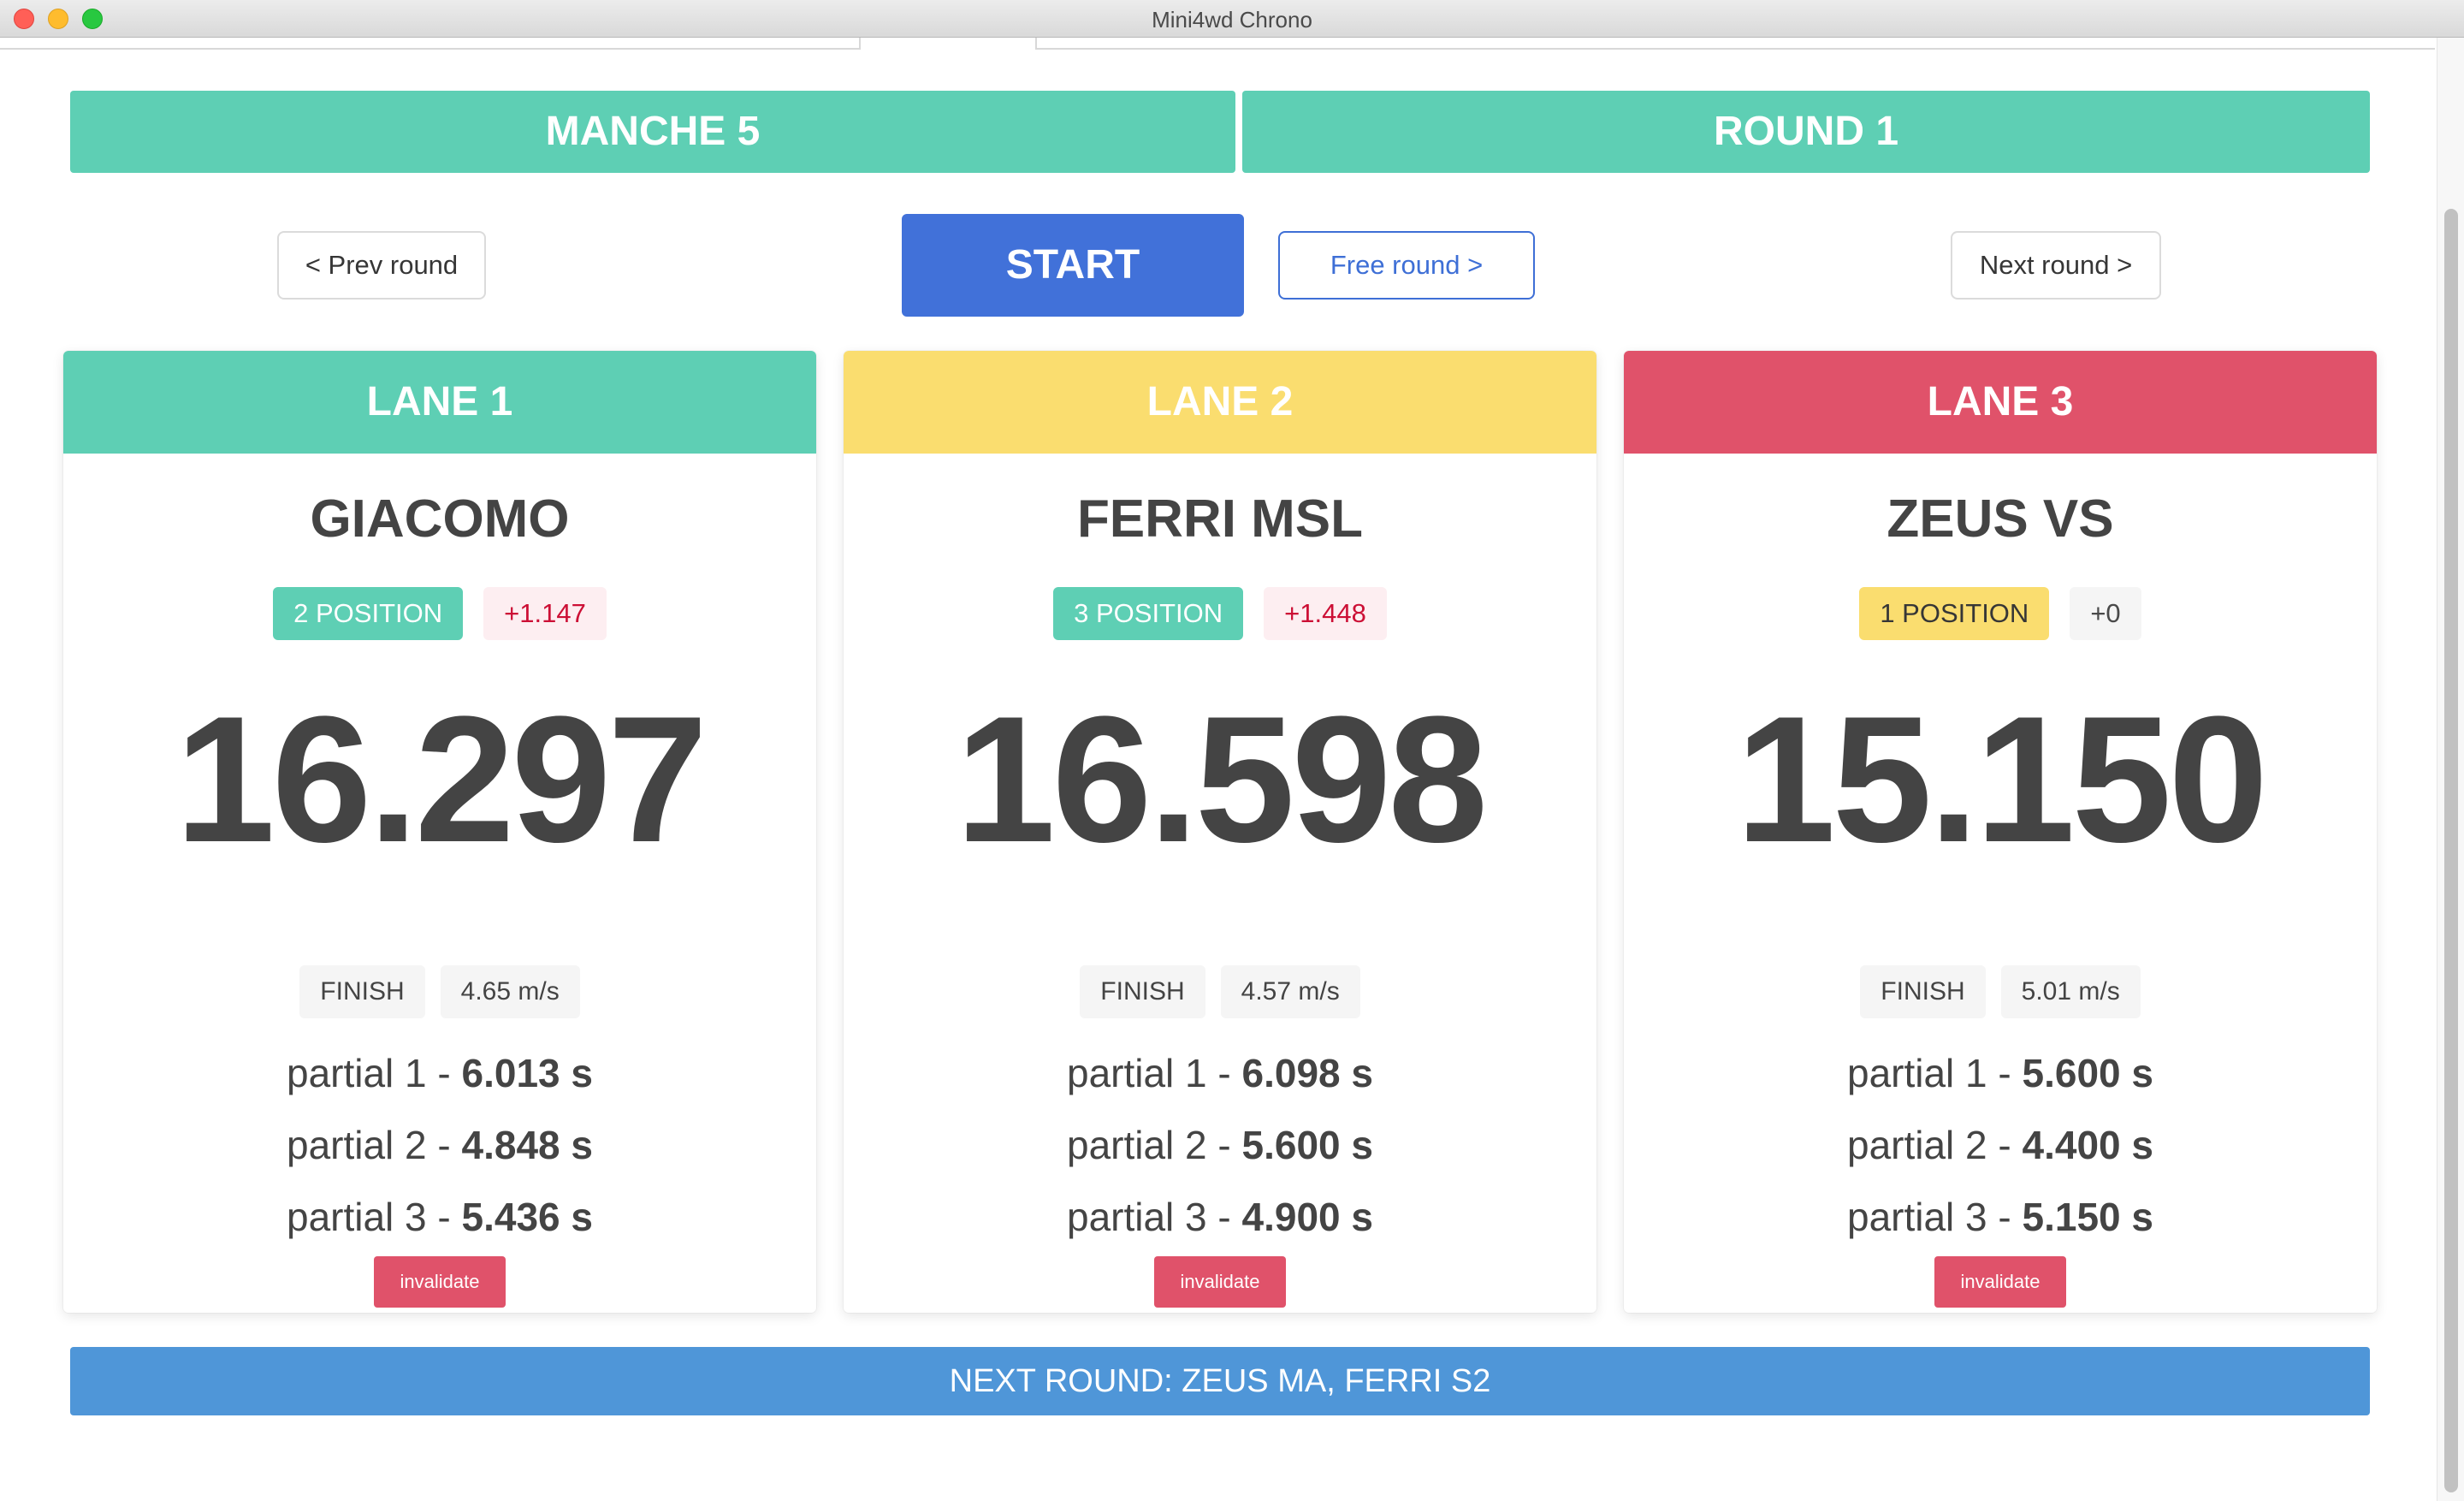 This screenshot has height=1501, width=2464. I want to click on position-tags: 2 POSITION +1.147, so click(439, 613).